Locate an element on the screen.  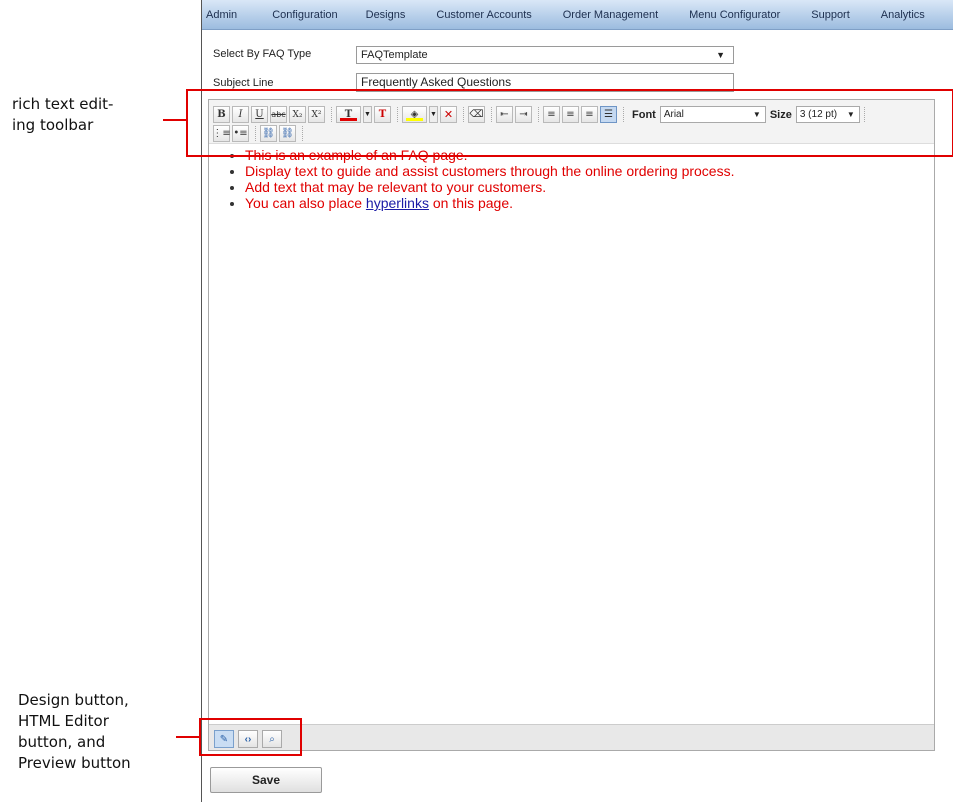
nav-analytics: Analytics is located at coordinates (903, 15).